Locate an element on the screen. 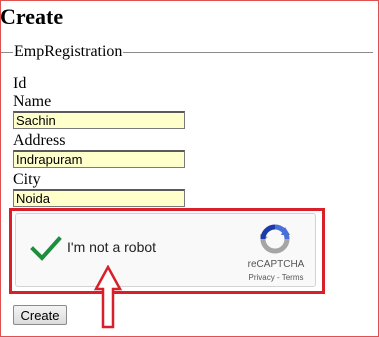 Image resolution: width=379 pixels, height=337 pixels. id-label: Id is located at coordinates (20, 83).